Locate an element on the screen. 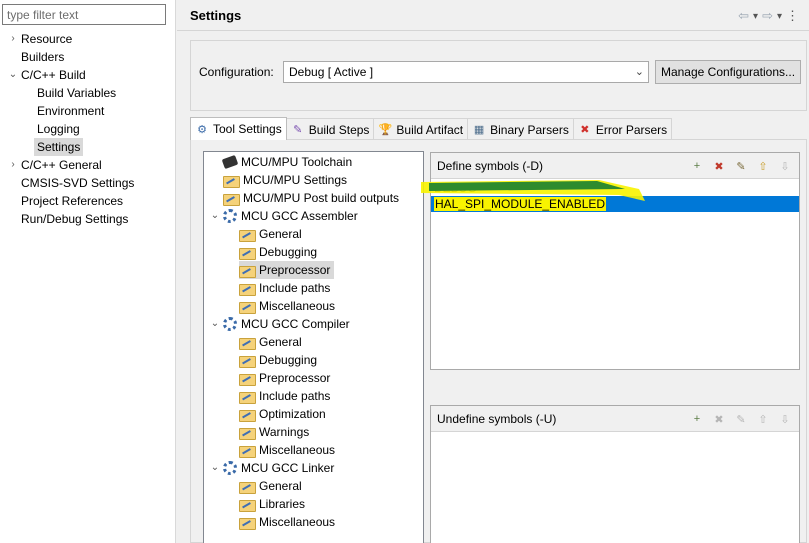 The image size is (809, 543). toolchain-chip-icon is located at coordinates (230, 162).